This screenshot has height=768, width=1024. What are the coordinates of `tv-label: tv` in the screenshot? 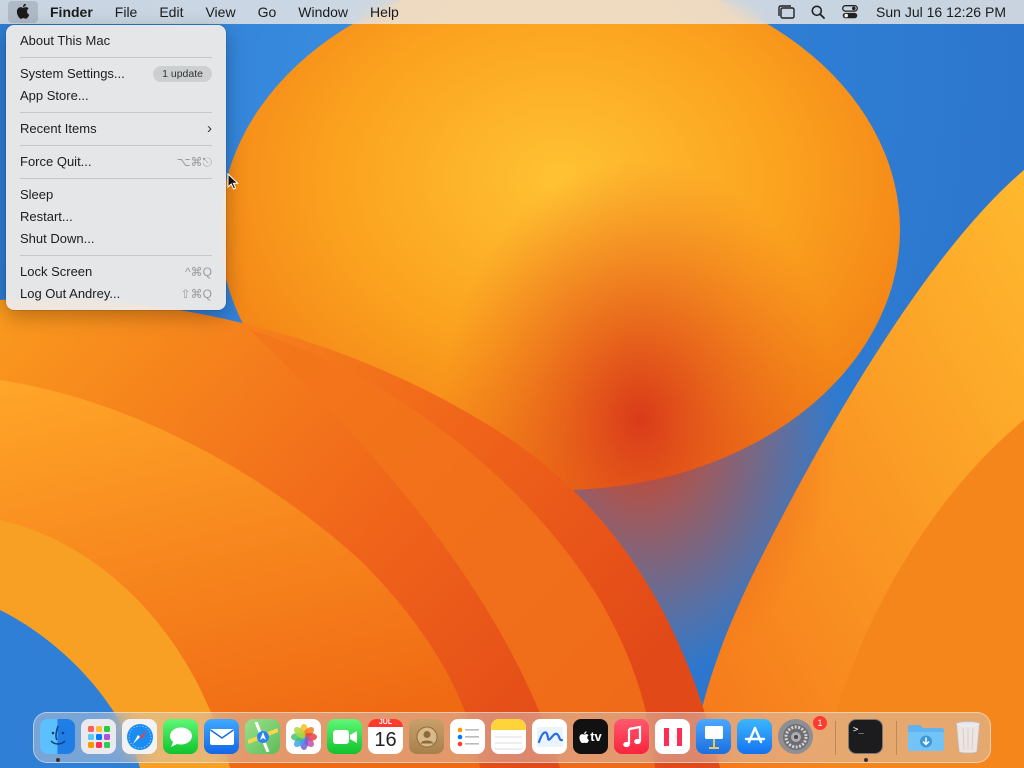 It's located at (596, 736).